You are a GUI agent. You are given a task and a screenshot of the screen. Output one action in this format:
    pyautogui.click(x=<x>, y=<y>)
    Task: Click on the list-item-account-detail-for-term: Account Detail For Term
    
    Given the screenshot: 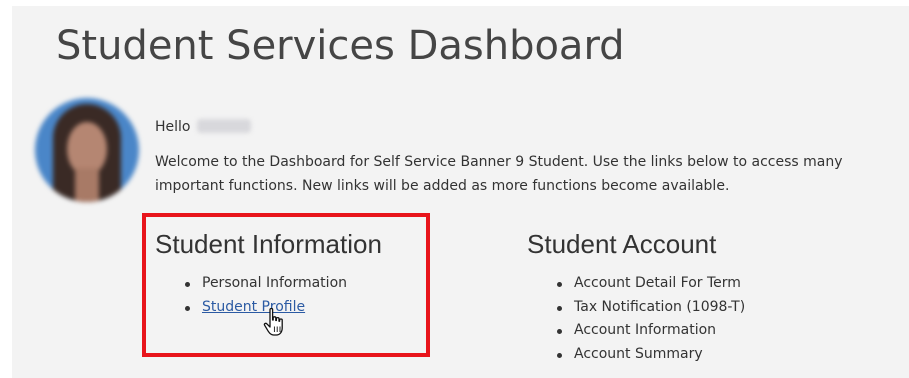 What is the action you would take?
    pyautogui.click(x=649, y=284)
    